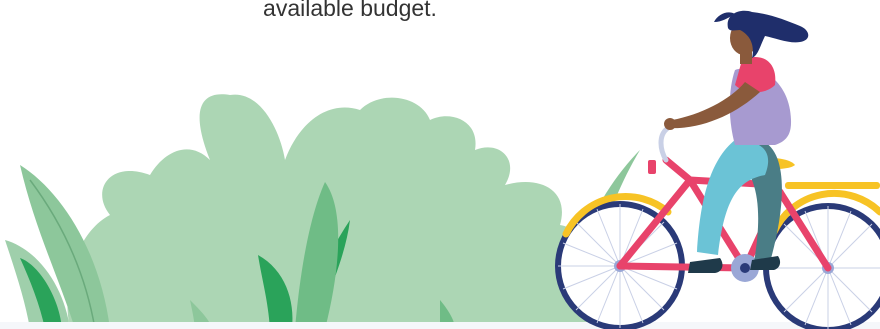  I want to click on ground, so click(440, 325).